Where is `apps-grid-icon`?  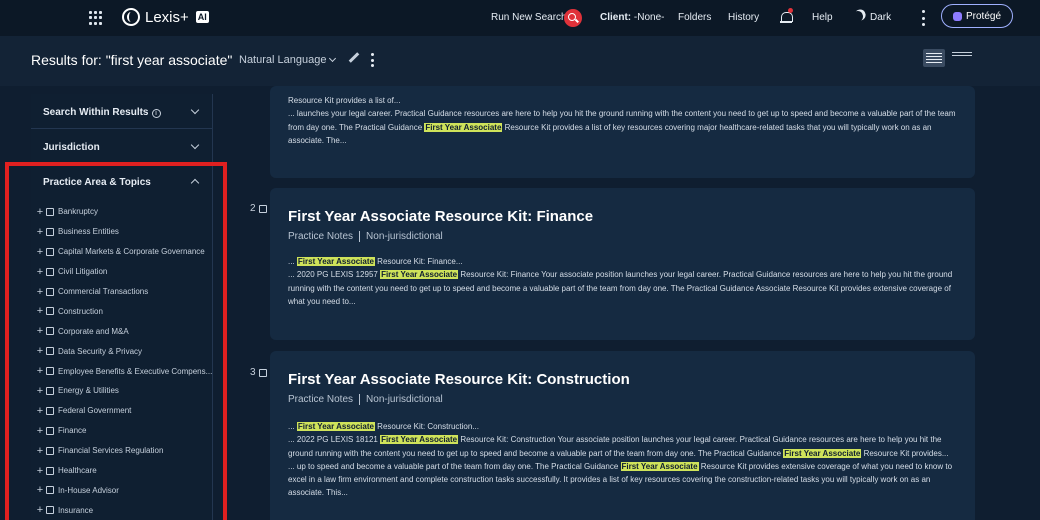 apps-grid-icon is located at coordinates (96, 18).